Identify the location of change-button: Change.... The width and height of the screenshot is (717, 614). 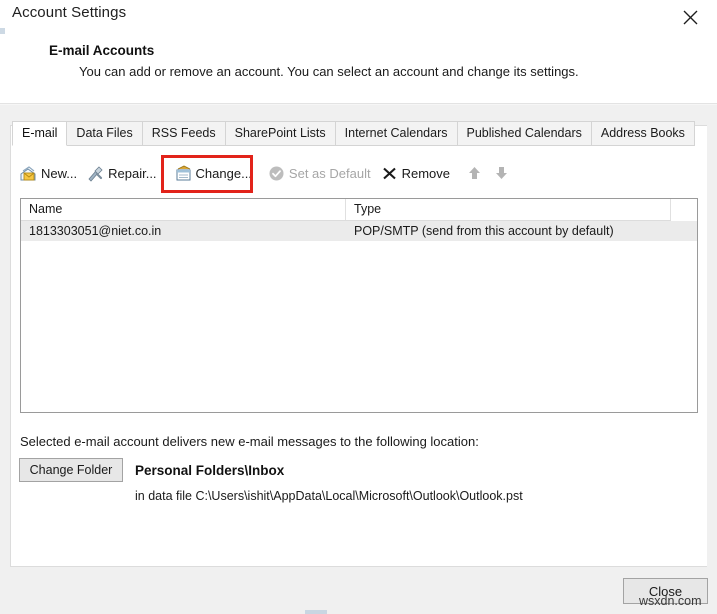
(215, 173).